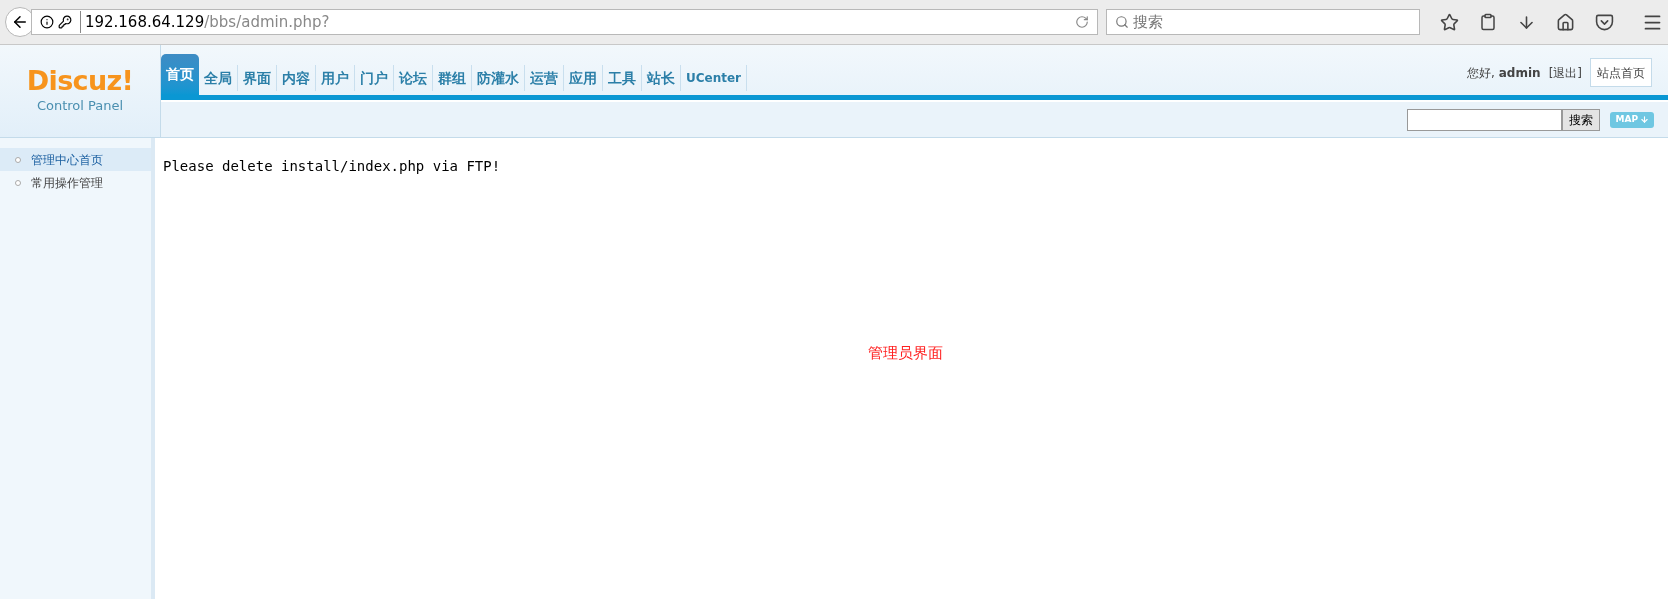  Describe the element at coordinates (1581, 119) in the screenshot. I see `search-button: 搜索` at that location.